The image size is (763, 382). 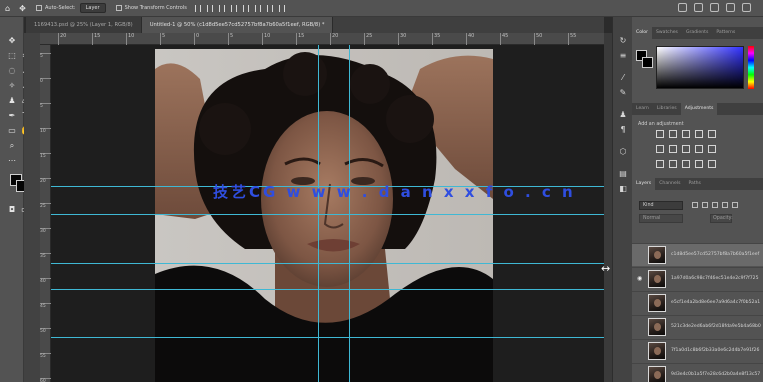 What do you see at coordinates (716, 302) in the screenshot?
I see `layer-name: e5cf1e4a2bd8e6ee7a9d6a4c7f0b52a1` at bounding box center [716, 302].